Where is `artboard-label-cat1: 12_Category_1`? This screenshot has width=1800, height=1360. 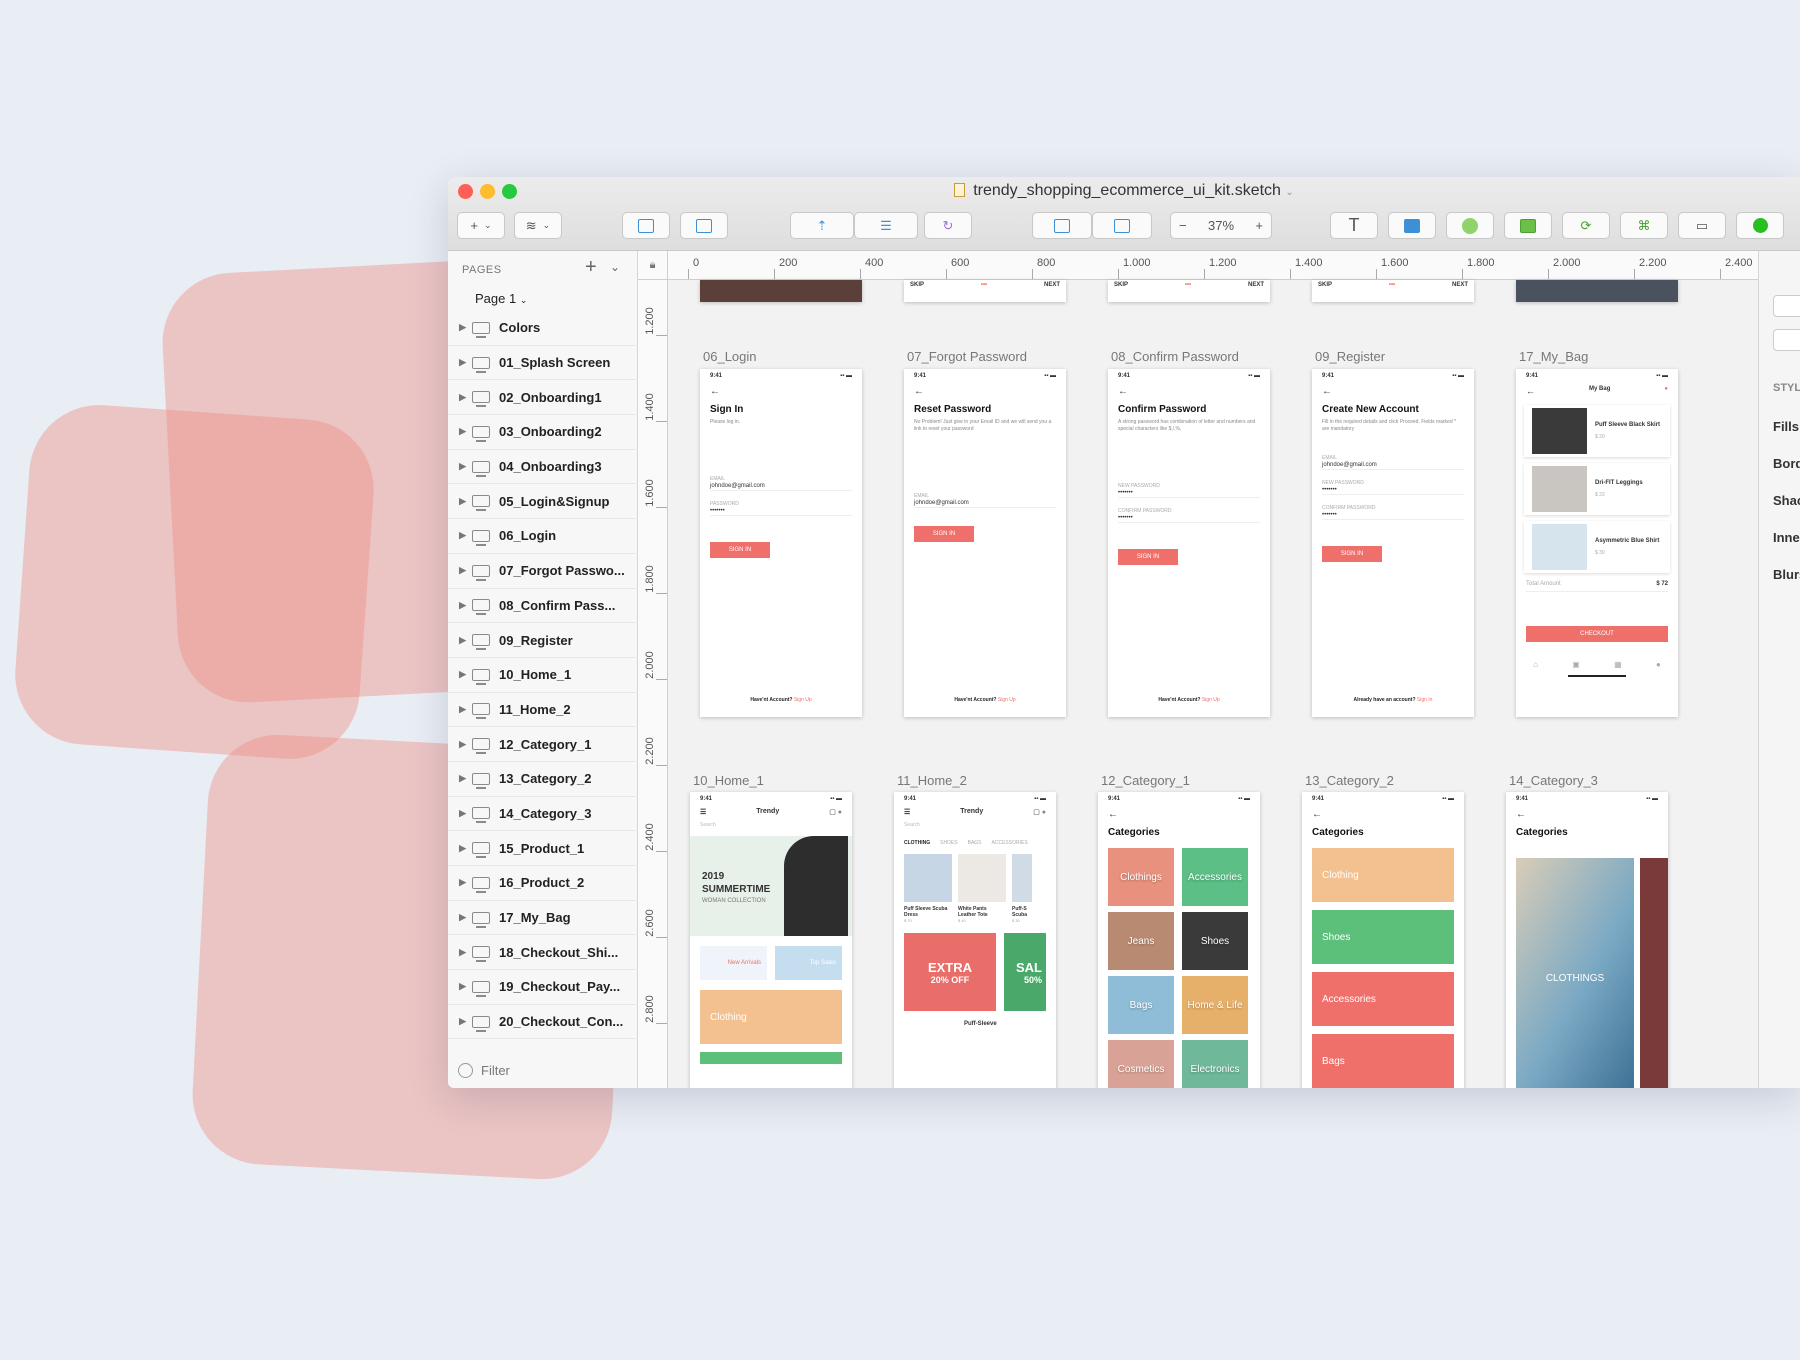
artboard-label-cat1: 12_Category_1 is located at coordinates (1145, 780).